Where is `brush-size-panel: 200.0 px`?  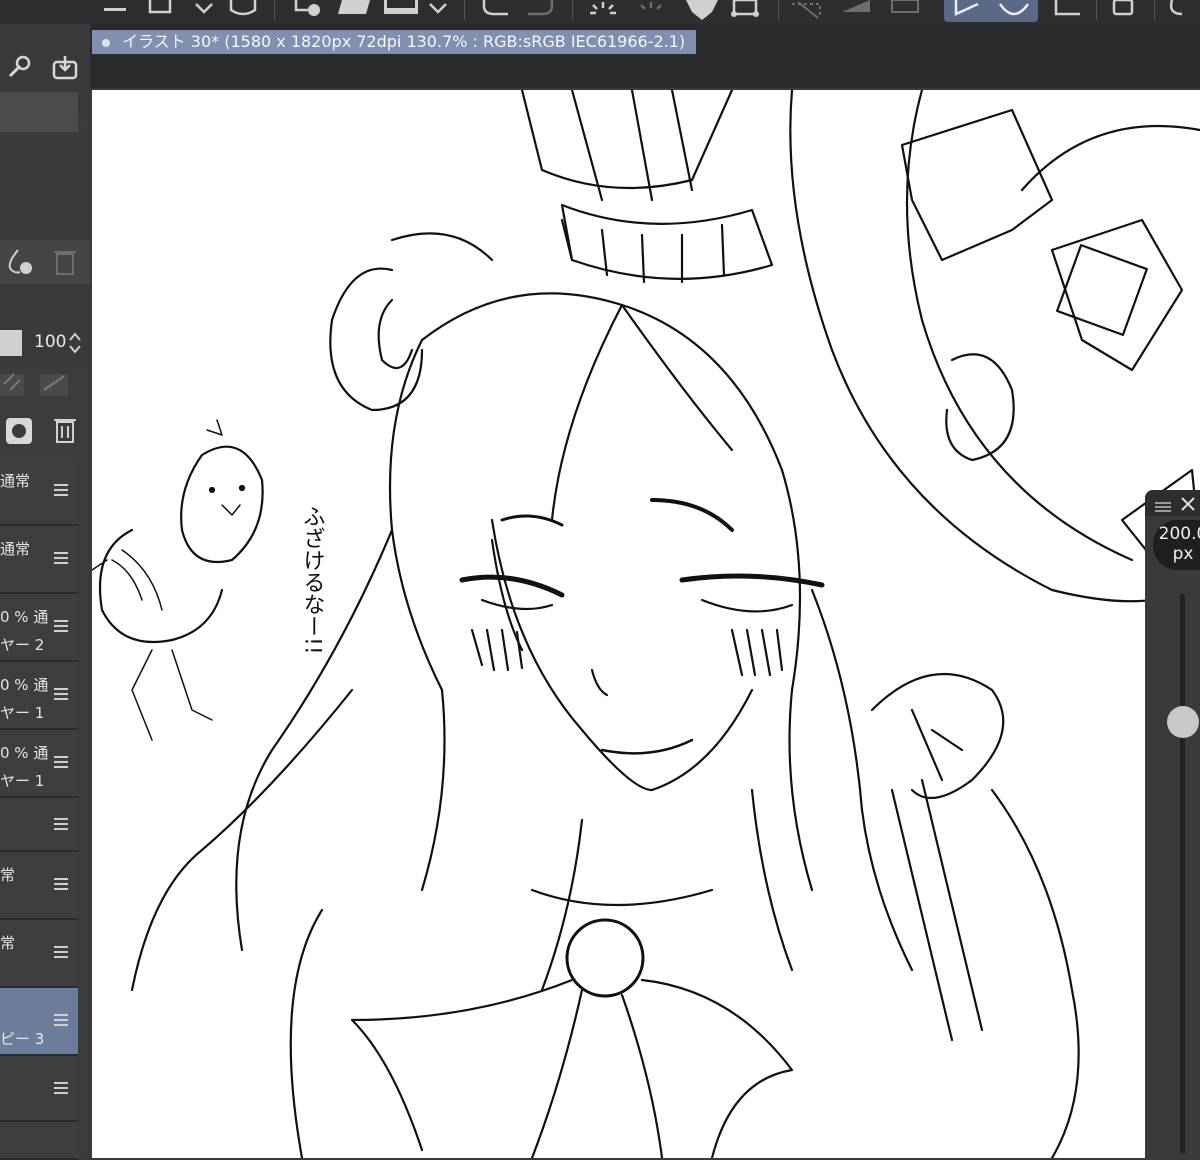 brush-size-panel: 200.0 px is located at coordinates (1172, 824).